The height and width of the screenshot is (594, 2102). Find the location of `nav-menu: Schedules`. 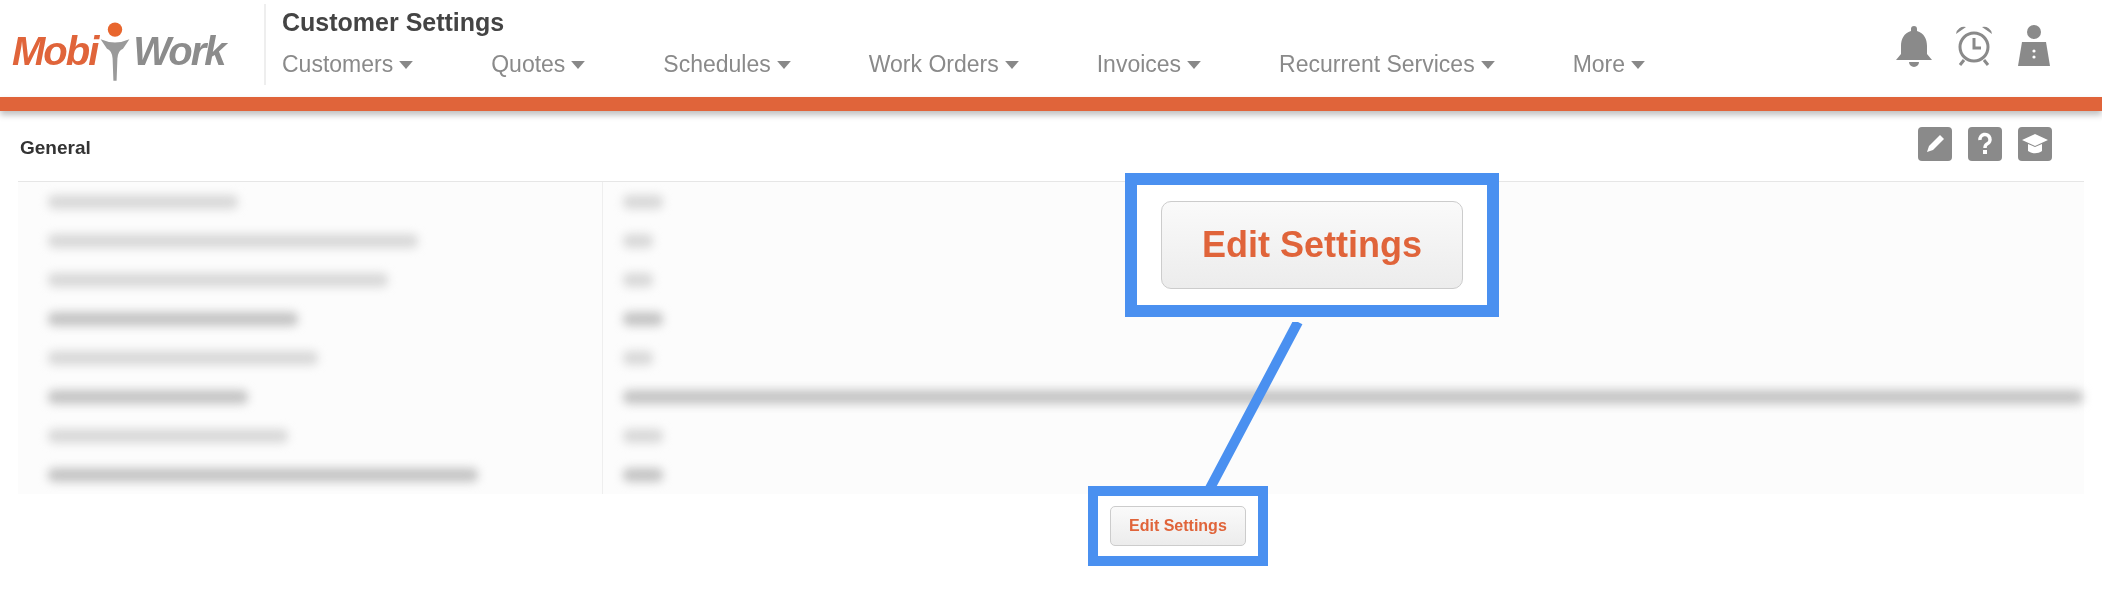

nav-menu: Schedules is located at coordinates (727, 64).